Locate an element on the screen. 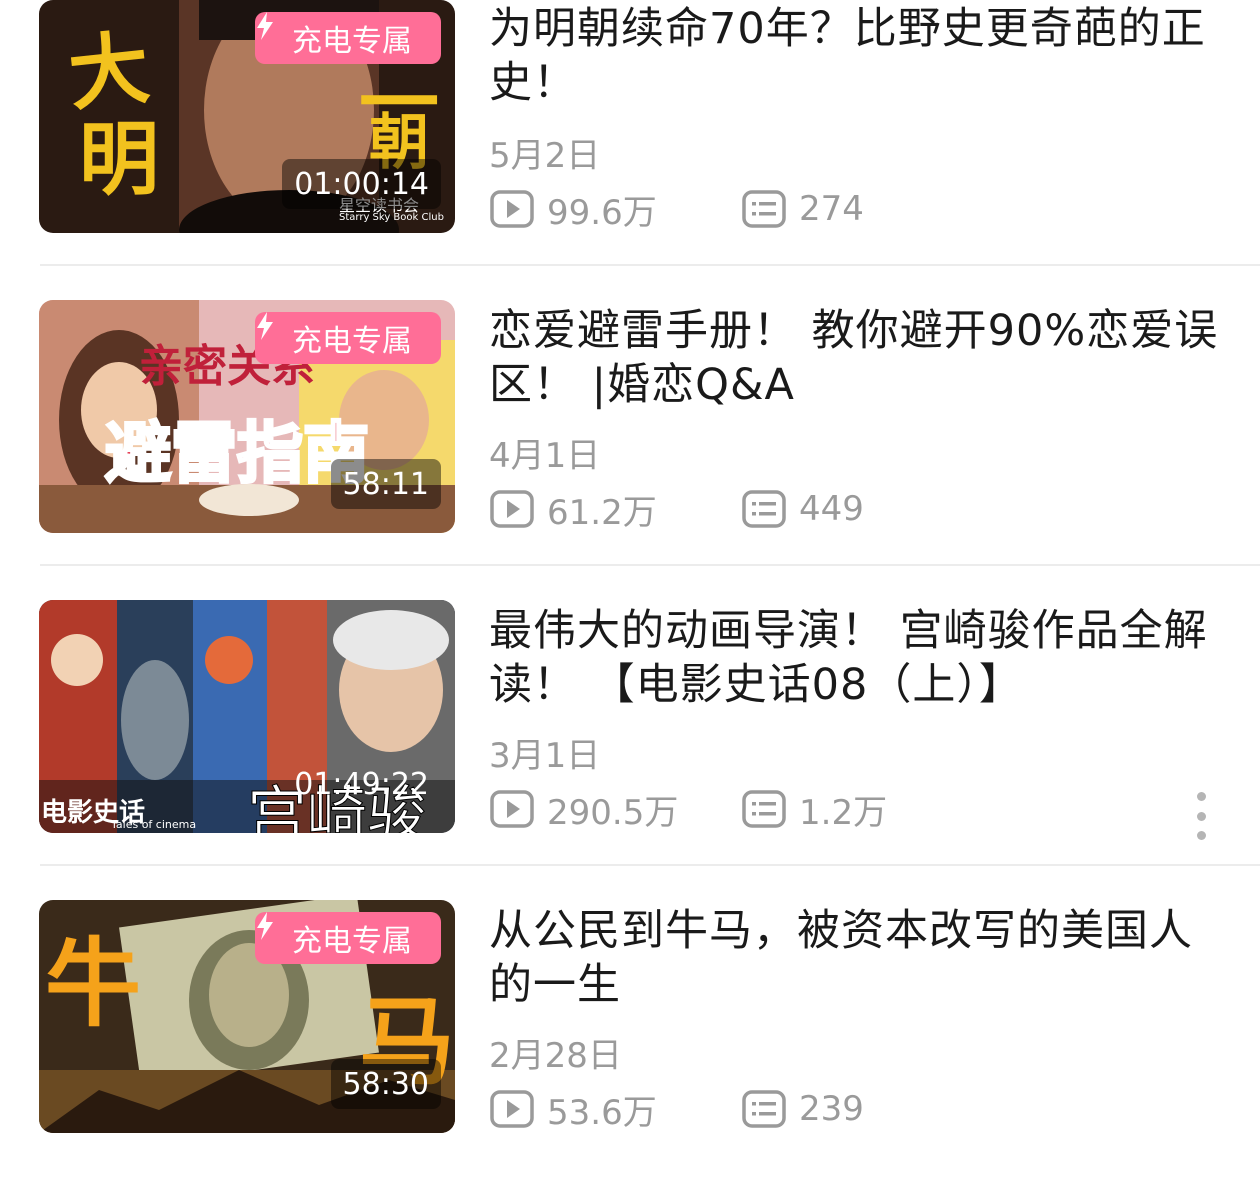  video-duration: 01:00:14 is located at coordinates (361, 184).